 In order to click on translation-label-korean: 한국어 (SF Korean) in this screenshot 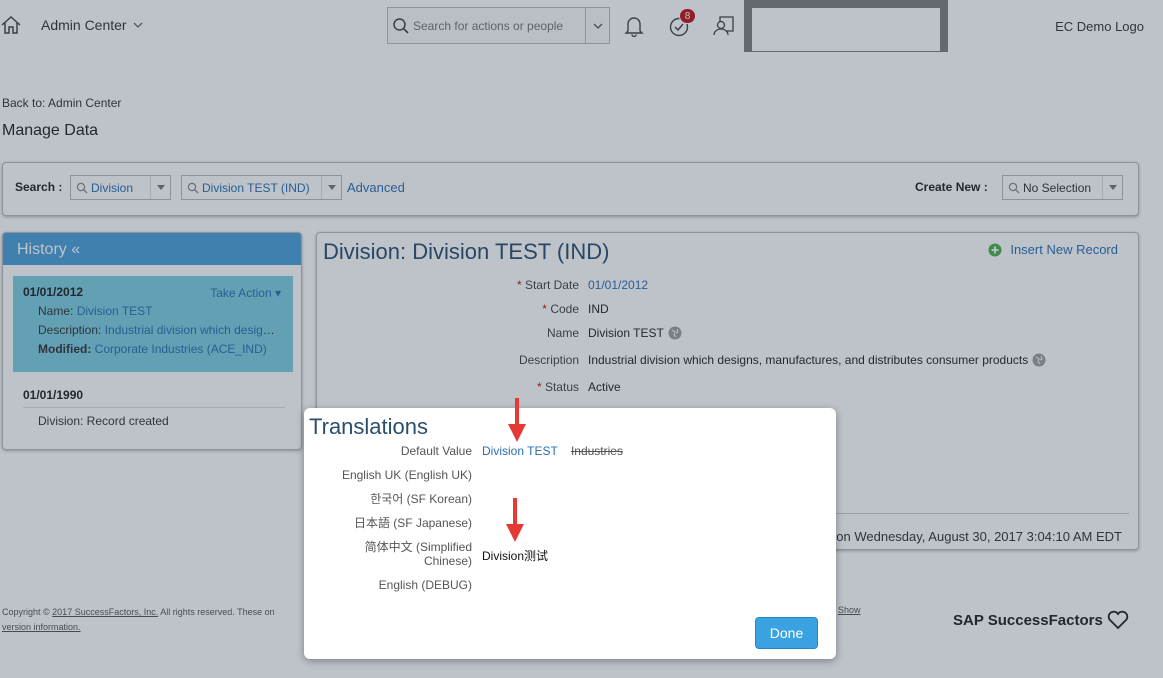, I will do `click(421, 499)`.